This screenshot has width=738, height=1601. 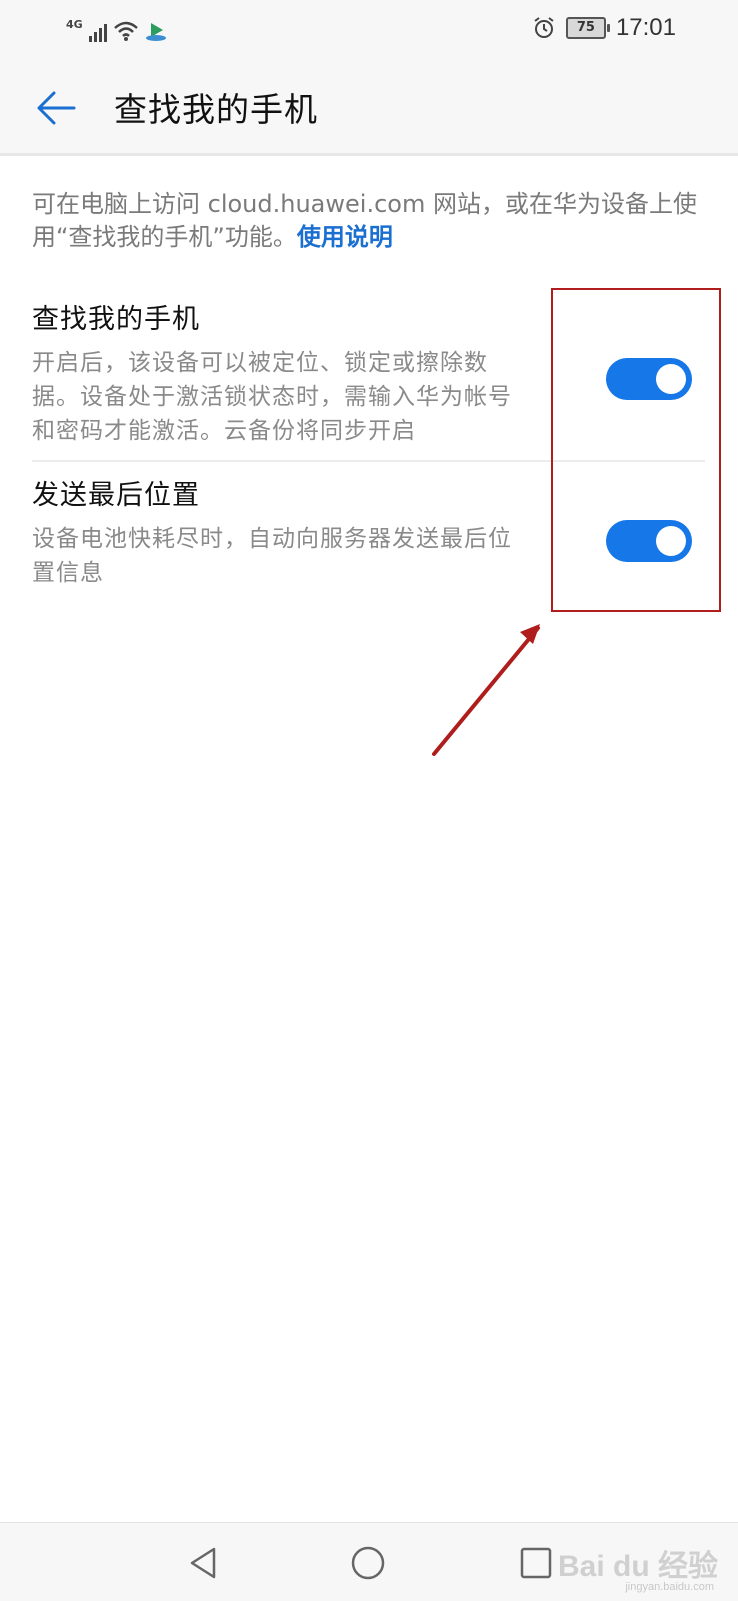 I want to click on wifi-icon, so click(x=125, y=31).